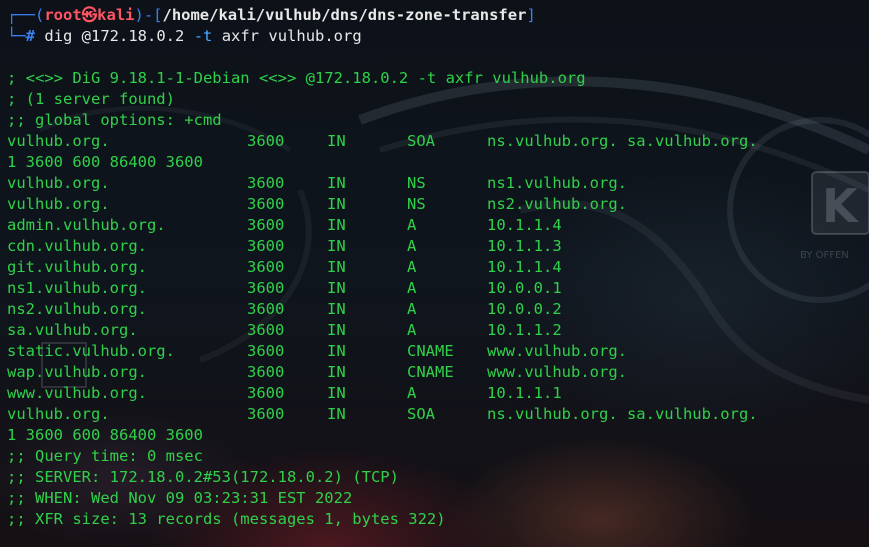 Image resolution: width=869 pixels, height=547 pixels. I want to click on record-name: ns1.vulhub.org., so click(77, 288).